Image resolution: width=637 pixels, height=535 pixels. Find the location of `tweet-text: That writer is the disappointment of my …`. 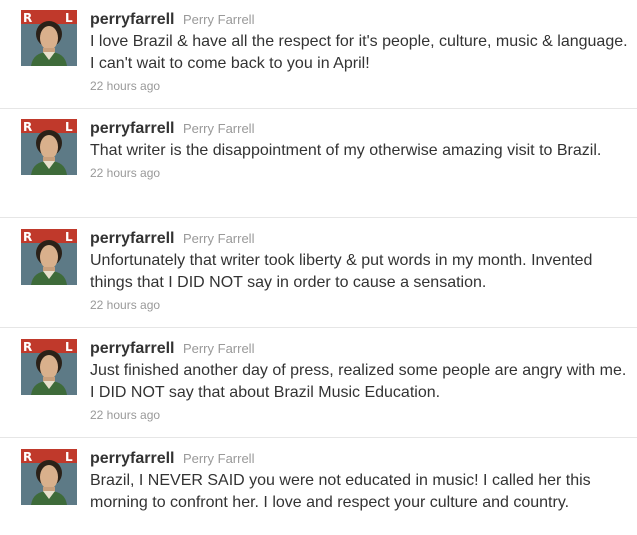

tweet-text: That writer is the disappointment of my … is located at coordinates (346, 150).